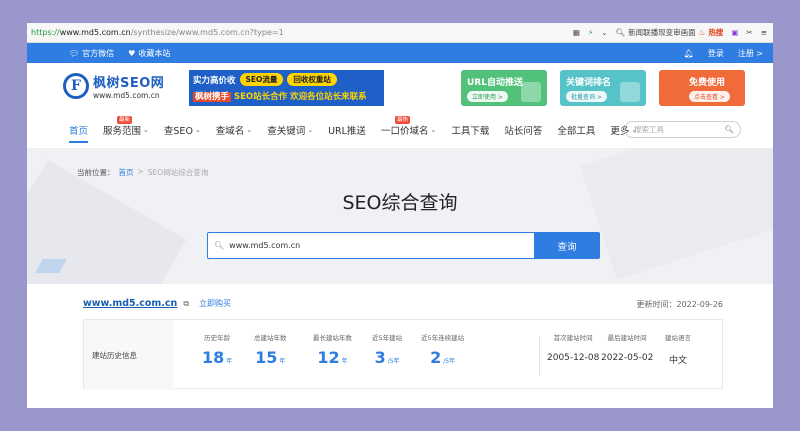 This screenshot has width=800, height=431. I want to click on buy-now-link: 立即购买, so click(215, 303).